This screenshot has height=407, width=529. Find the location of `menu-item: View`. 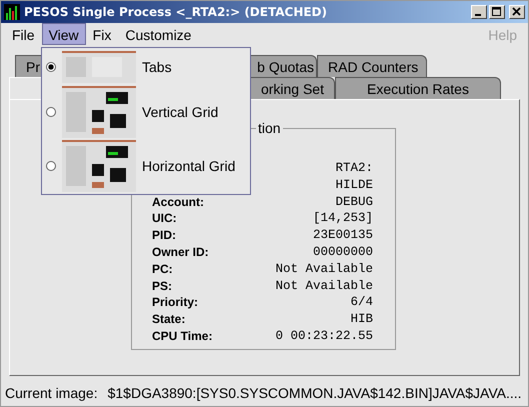

menu-item: View is located at coordinates (64, 34).